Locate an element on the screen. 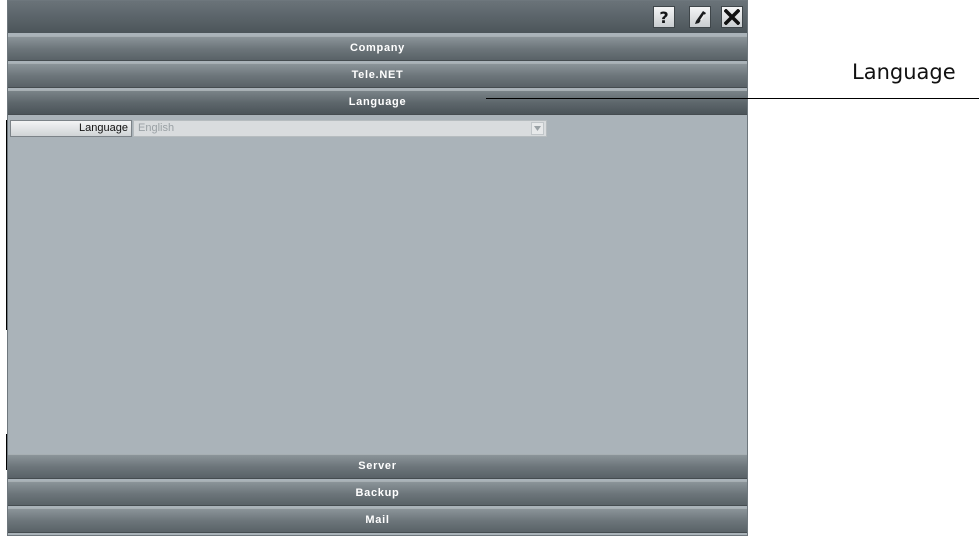 This screenshot has height=541, width=979. close-x-icon is located at coordinates (732, 17).